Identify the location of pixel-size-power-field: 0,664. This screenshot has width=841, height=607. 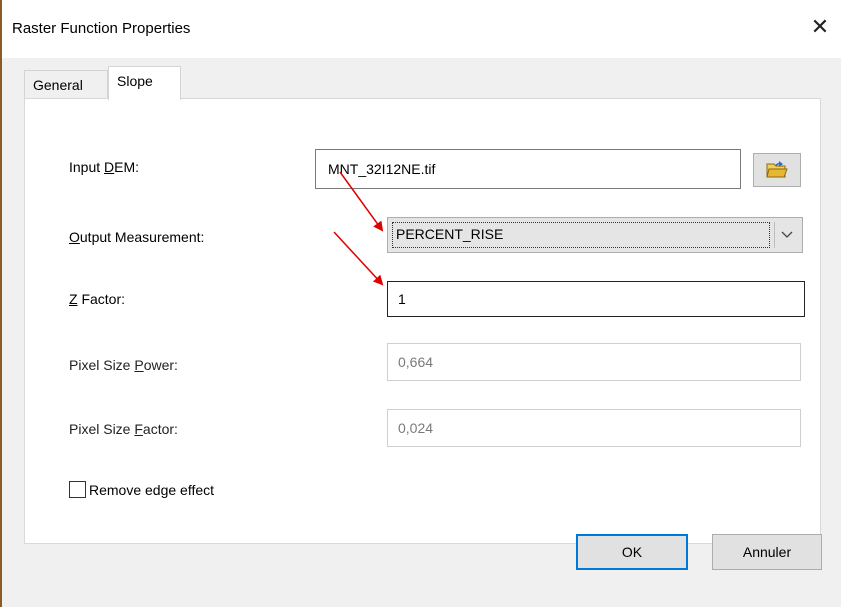
(594, 362).